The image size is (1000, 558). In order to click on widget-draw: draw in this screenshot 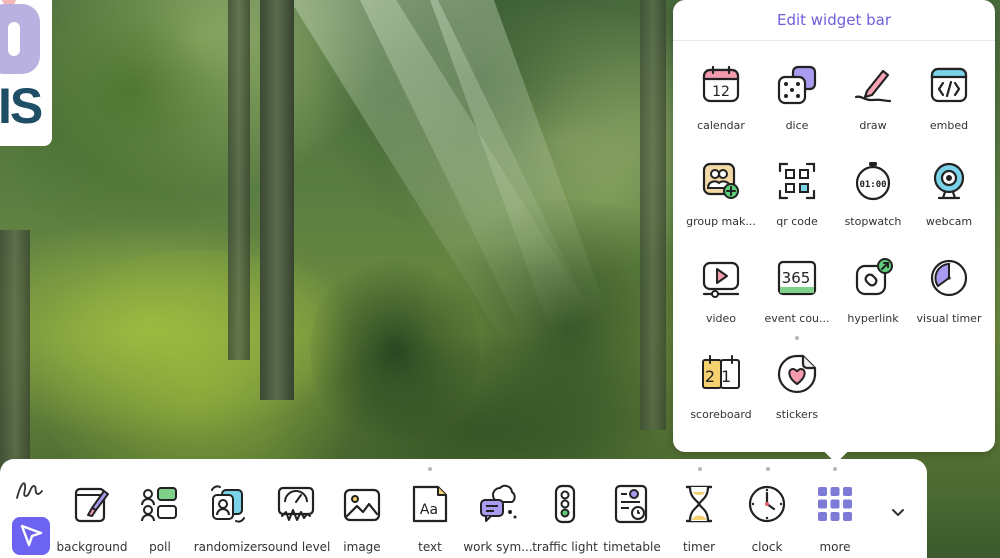, I will do `click(873, 110)`.